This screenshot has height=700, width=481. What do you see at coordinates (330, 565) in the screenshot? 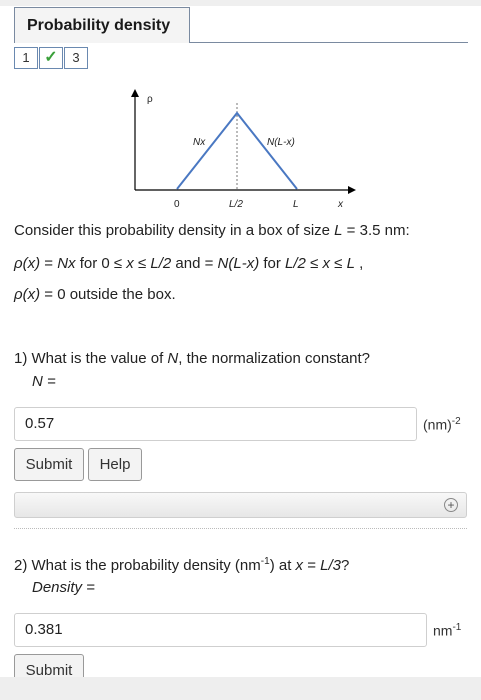
I see `text-segment: L/3` at bounding box center [330, 565].